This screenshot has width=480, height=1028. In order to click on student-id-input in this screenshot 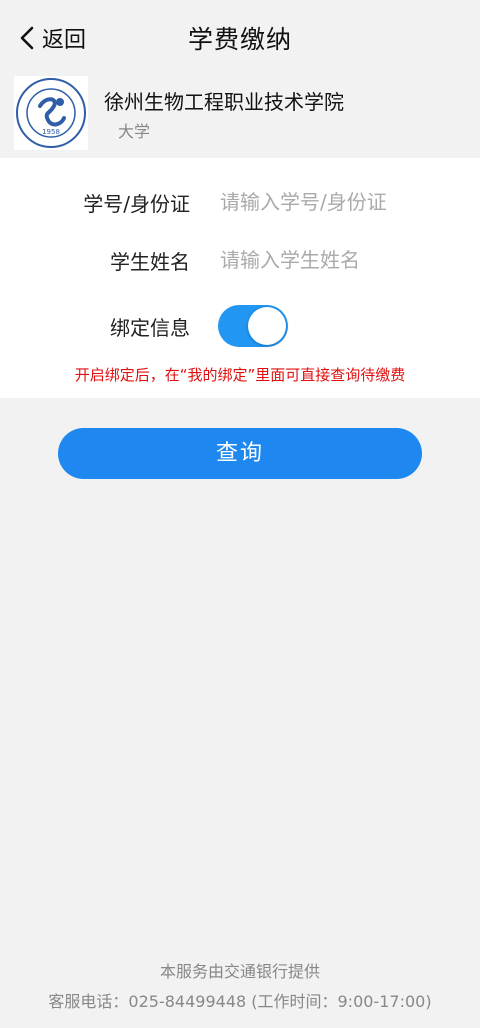, I will do `click(335, 202)`.